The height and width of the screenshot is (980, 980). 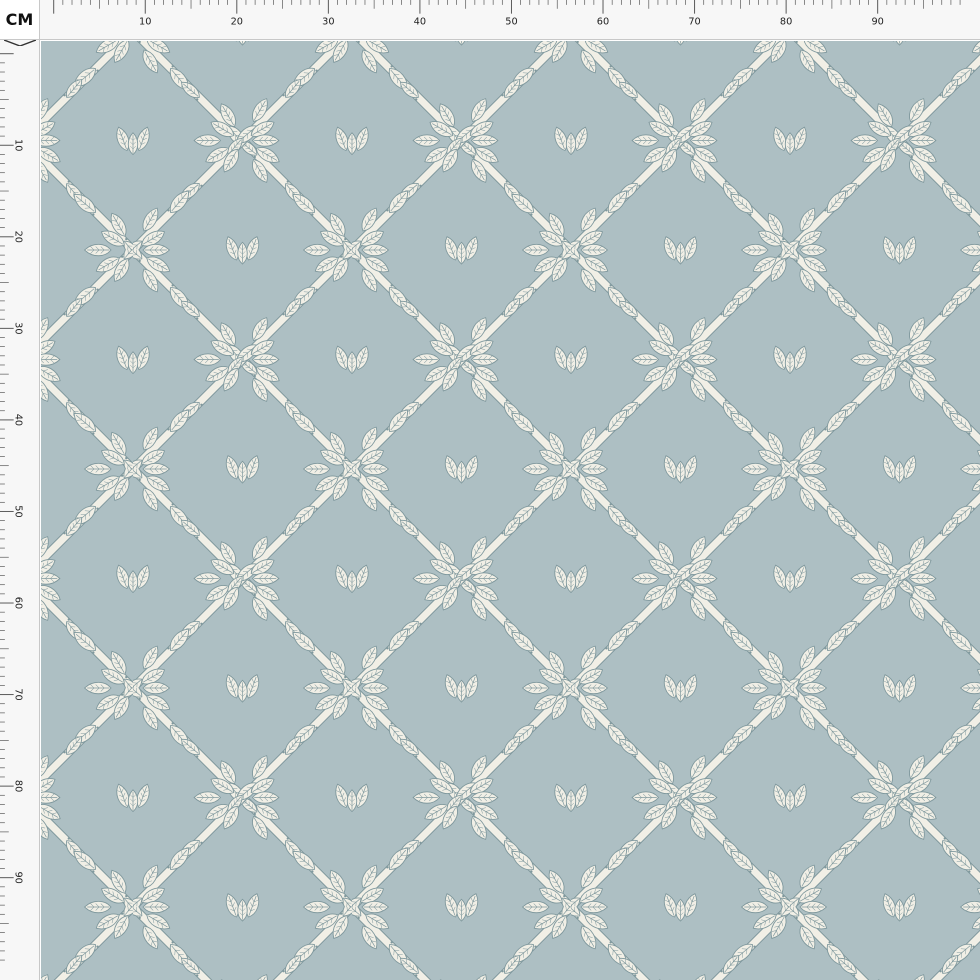 I want to click on unit-label: CM, so click(x=20, y=20).